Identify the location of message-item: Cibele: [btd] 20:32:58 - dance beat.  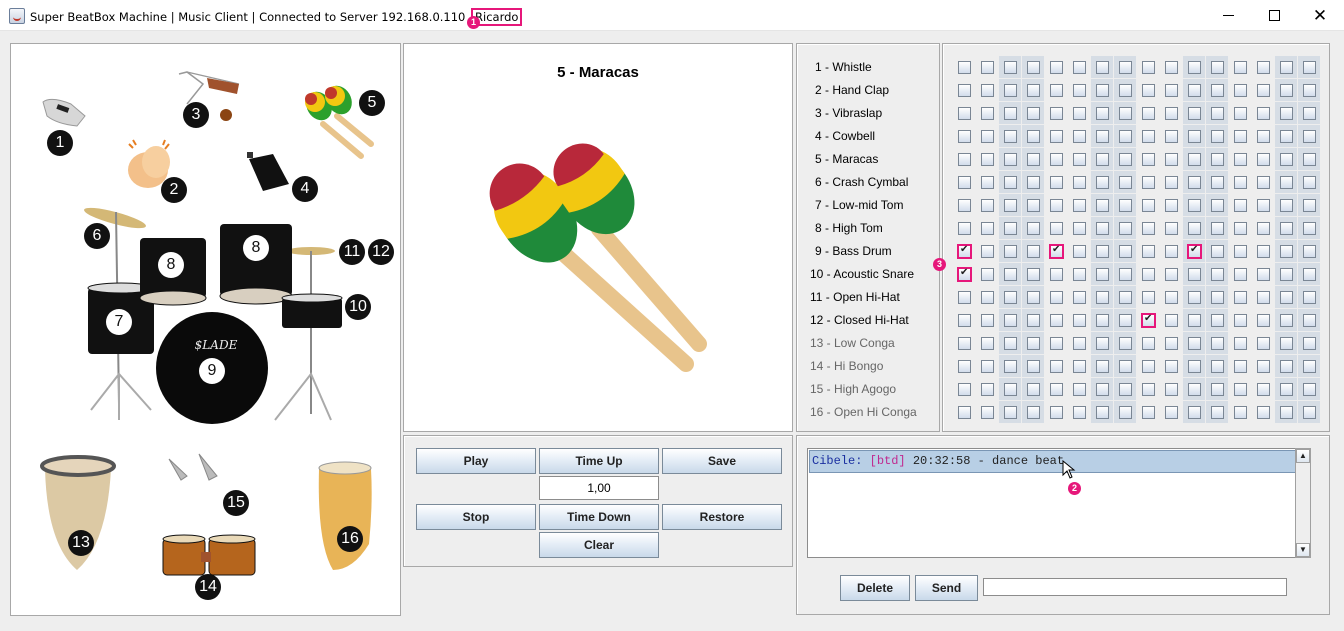
(1056, 461).